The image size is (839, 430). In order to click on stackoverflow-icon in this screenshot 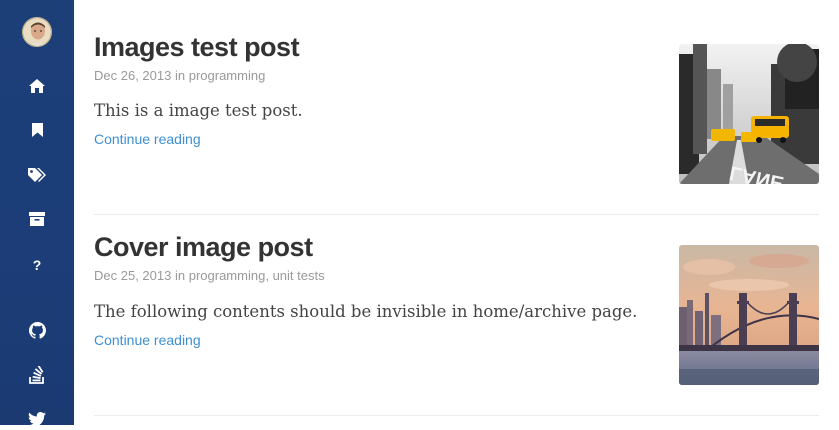, I will do `click(37, 375)`.